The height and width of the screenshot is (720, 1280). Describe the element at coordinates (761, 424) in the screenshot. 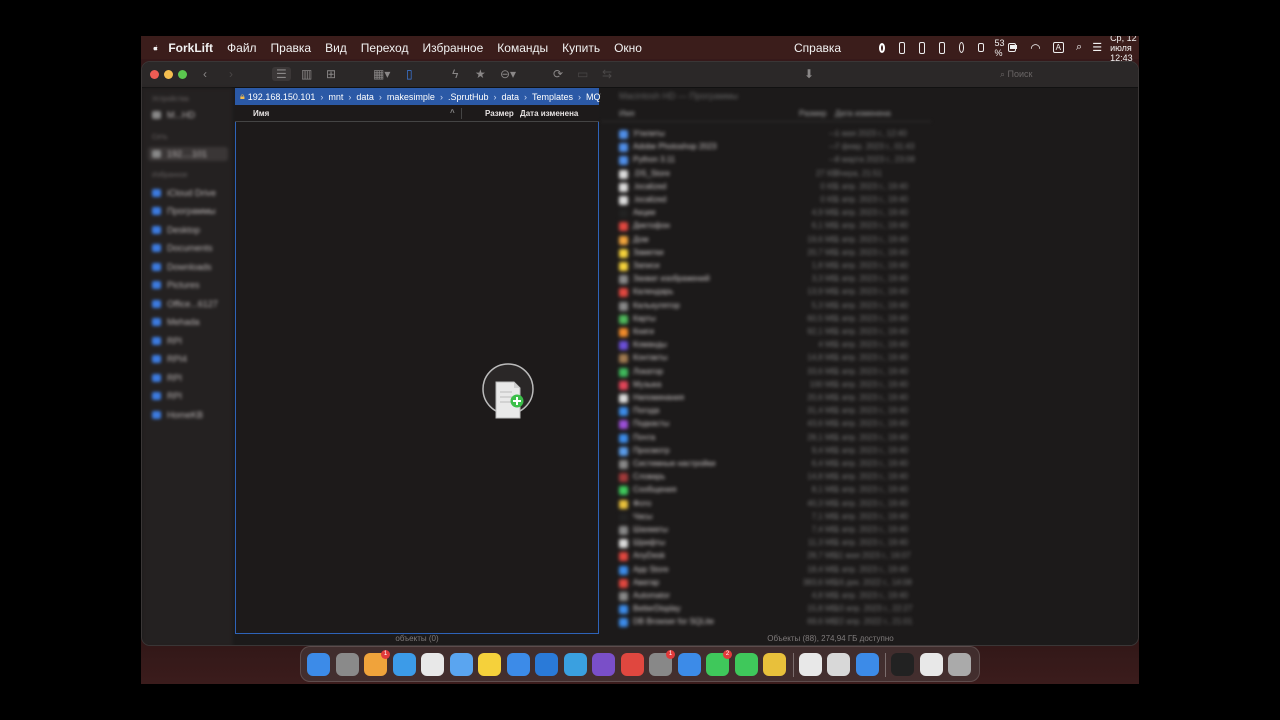

I see `list-item: Подкасты 43,6 МБ 1 апр. 2023 г., 19:40` at that location.